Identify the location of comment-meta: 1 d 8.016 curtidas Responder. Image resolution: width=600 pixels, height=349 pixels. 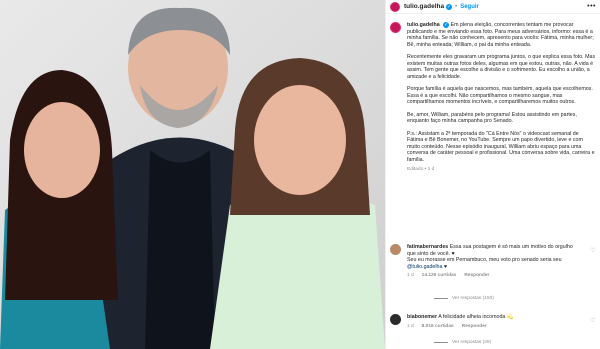
(494, 327).